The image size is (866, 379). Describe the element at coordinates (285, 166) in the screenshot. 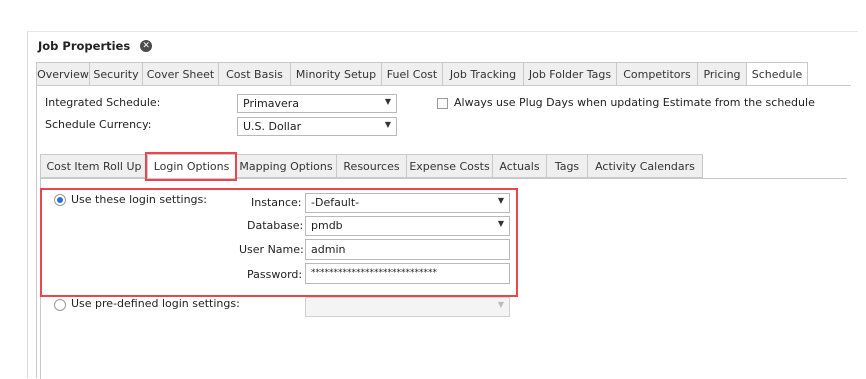

I see `subtab-mapping-options: Mapping Options` at that location.